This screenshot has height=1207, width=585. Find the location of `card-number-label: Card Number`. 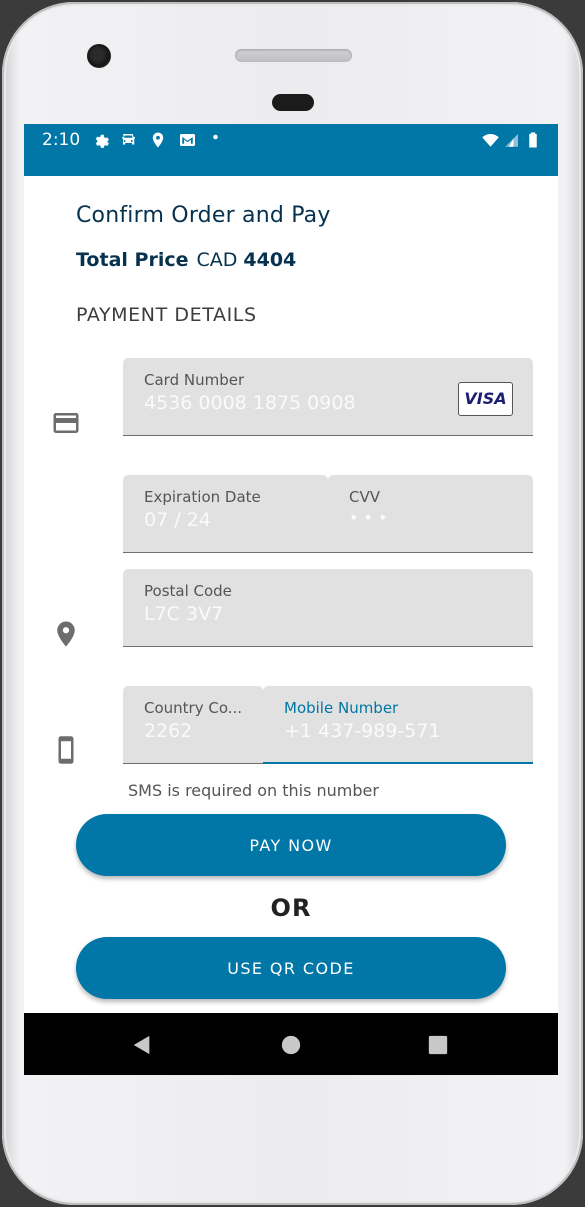

card-number-label: Card Number is located at coordinates (194, 380).